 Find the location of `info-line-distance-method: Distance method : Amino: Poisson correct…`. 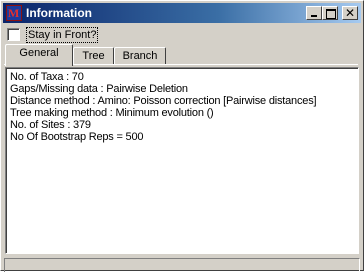

info-line-distance-method: Distance method : Amino: Poisson correct… is located at coordinates (163, 101).